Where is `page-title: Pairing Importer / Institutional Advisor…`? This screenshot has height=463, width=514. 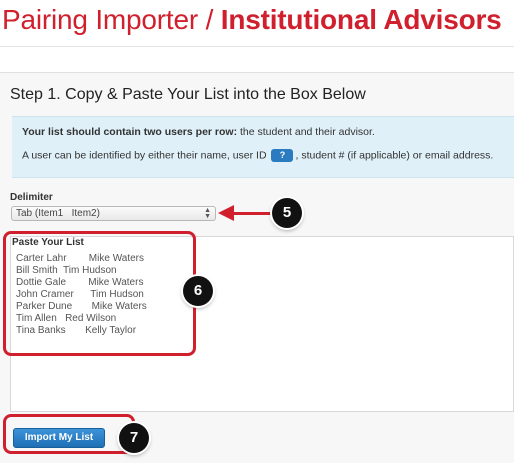
page-title: Pairing Importer / Institutional Advisor… is located at coordinates (252, 20).